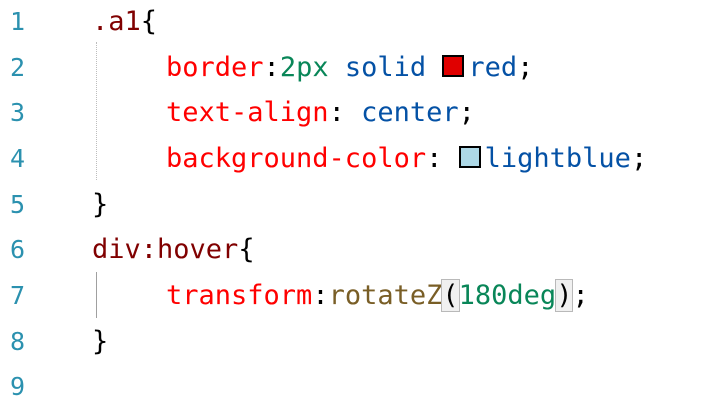 Image resolution: width=725 pixels, height=398 pixels. I want to click on open-paren-match: (, so click(450, 295).